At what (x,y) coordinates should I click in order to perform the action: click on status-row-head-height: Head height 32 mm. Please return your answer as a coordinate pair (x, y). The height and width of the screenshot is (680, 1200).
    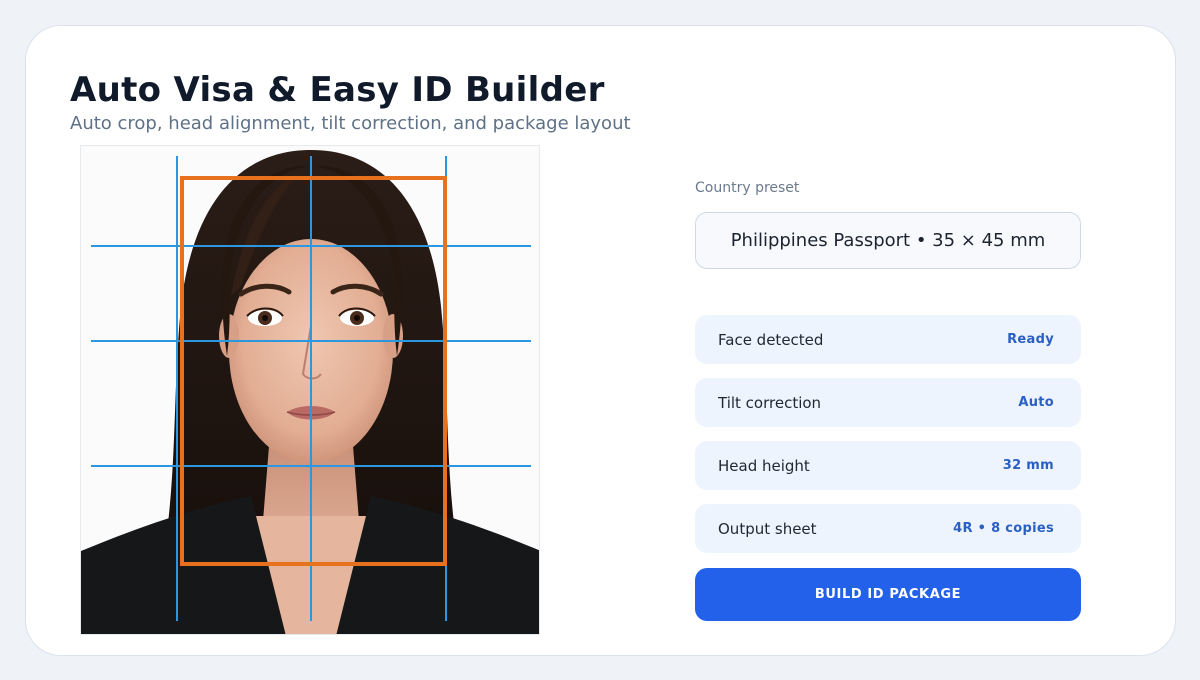
    Looking at the image, I should click on (888, 465).